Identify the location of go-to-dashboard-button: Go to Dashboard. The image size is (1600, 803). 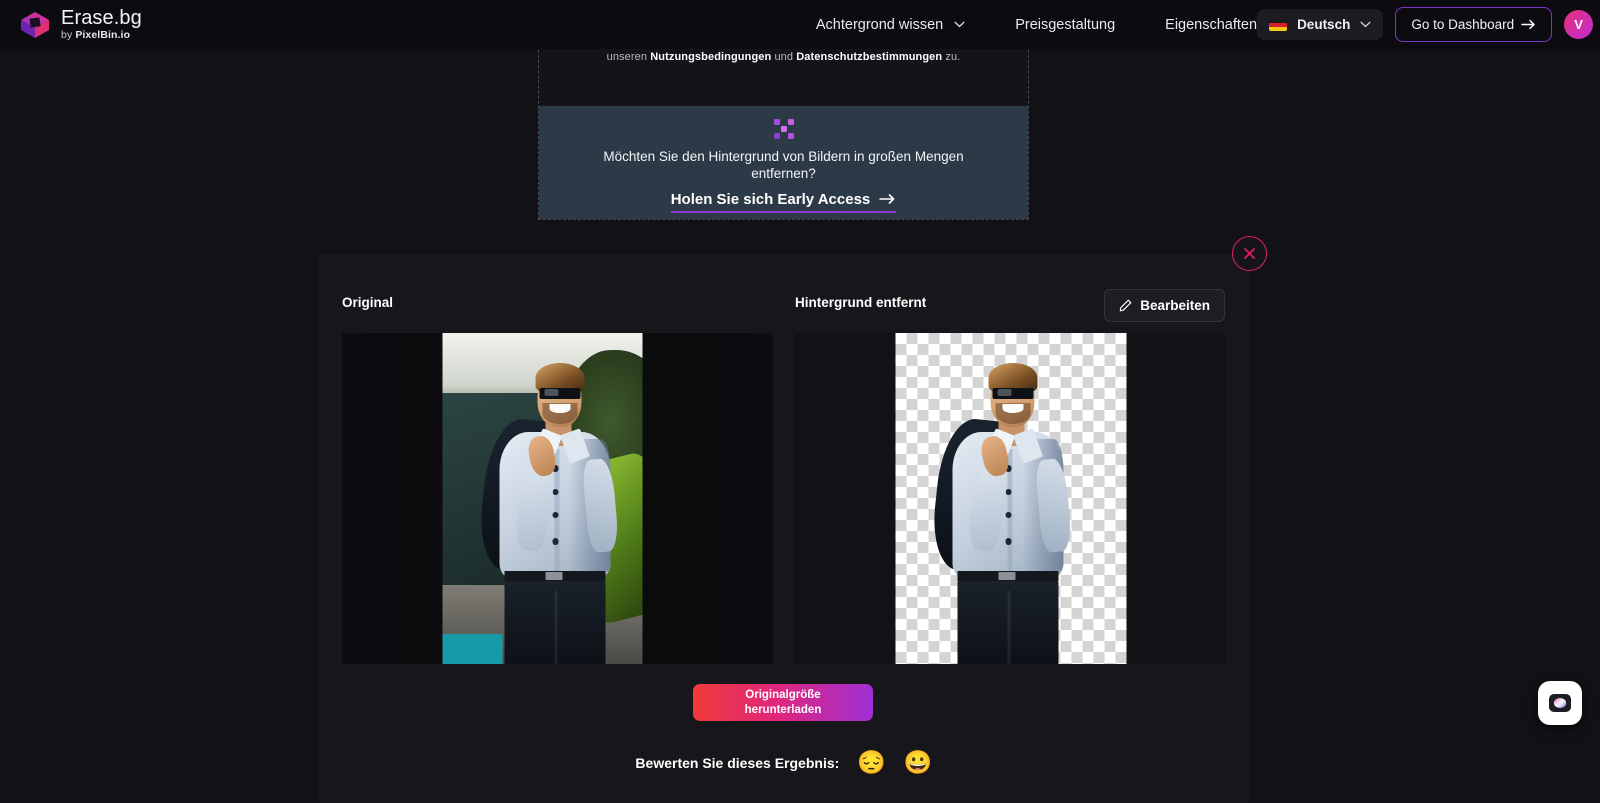
(1474, 24).